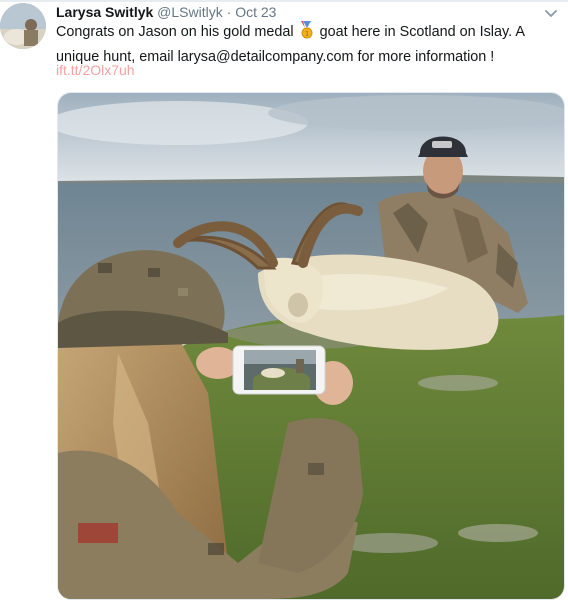  What do you see at coordinates (551, 11) in the screenshot?
I see `chevron-down-icon` at bounding box center [551, 11].